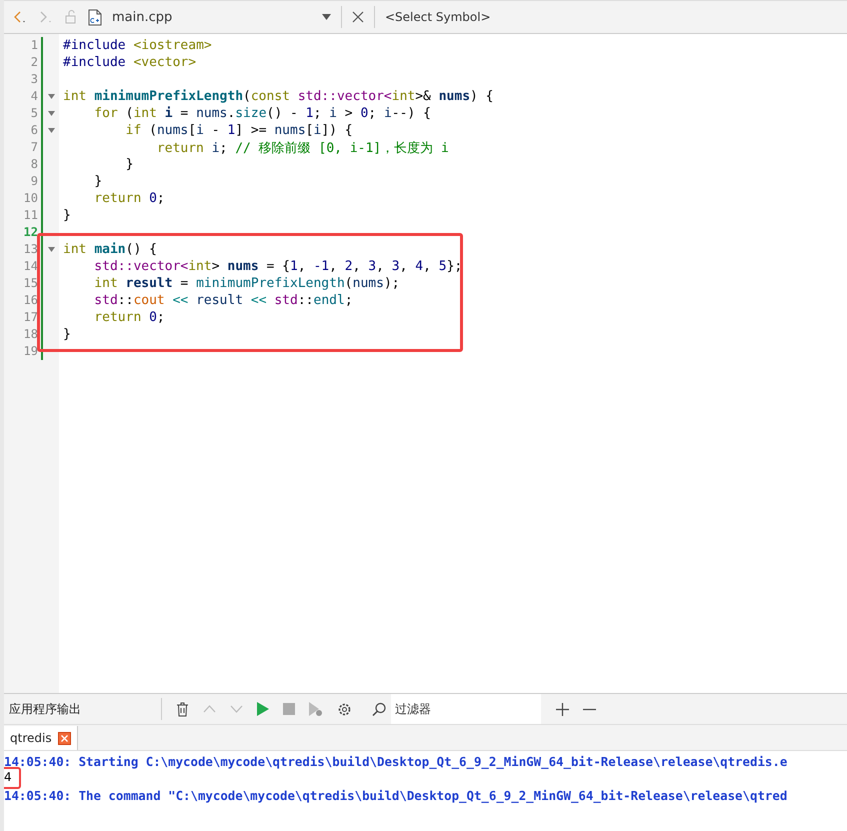  I want to click on code-line: #include <iostream>, so click(137, 45).